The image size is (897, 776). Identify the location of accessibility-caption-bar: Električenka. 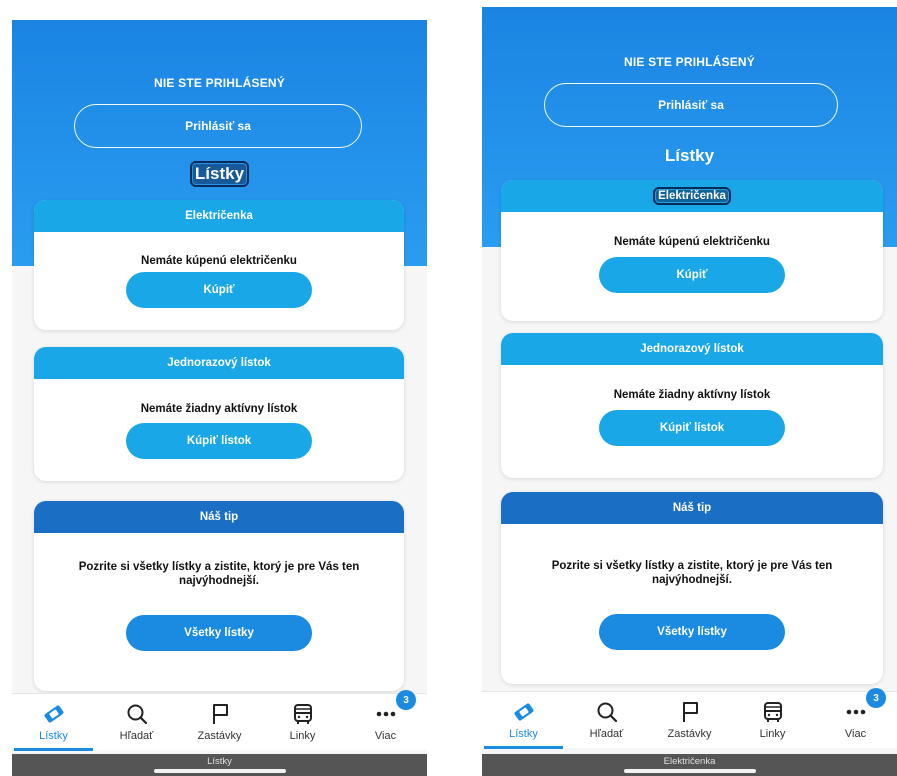
(689, 765).